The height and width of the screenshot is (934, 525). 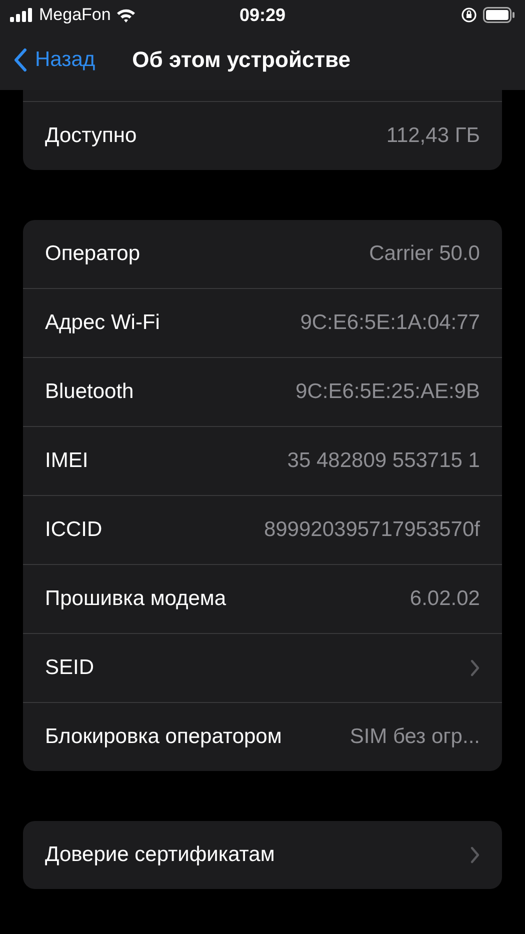 I want to click on row-label: SEID, so click(x=69, y=668).